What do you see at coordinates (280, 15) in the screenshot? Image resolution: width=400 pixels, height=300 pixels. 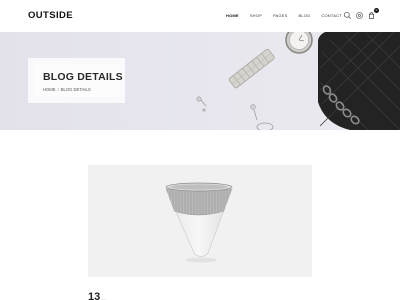 I see `nav-item-pages: PAGES` at bounding box center [280, 15].